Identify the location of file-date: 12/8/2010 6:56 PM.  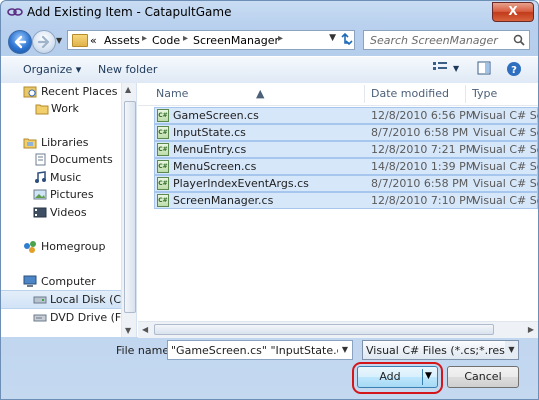
(423, 115).